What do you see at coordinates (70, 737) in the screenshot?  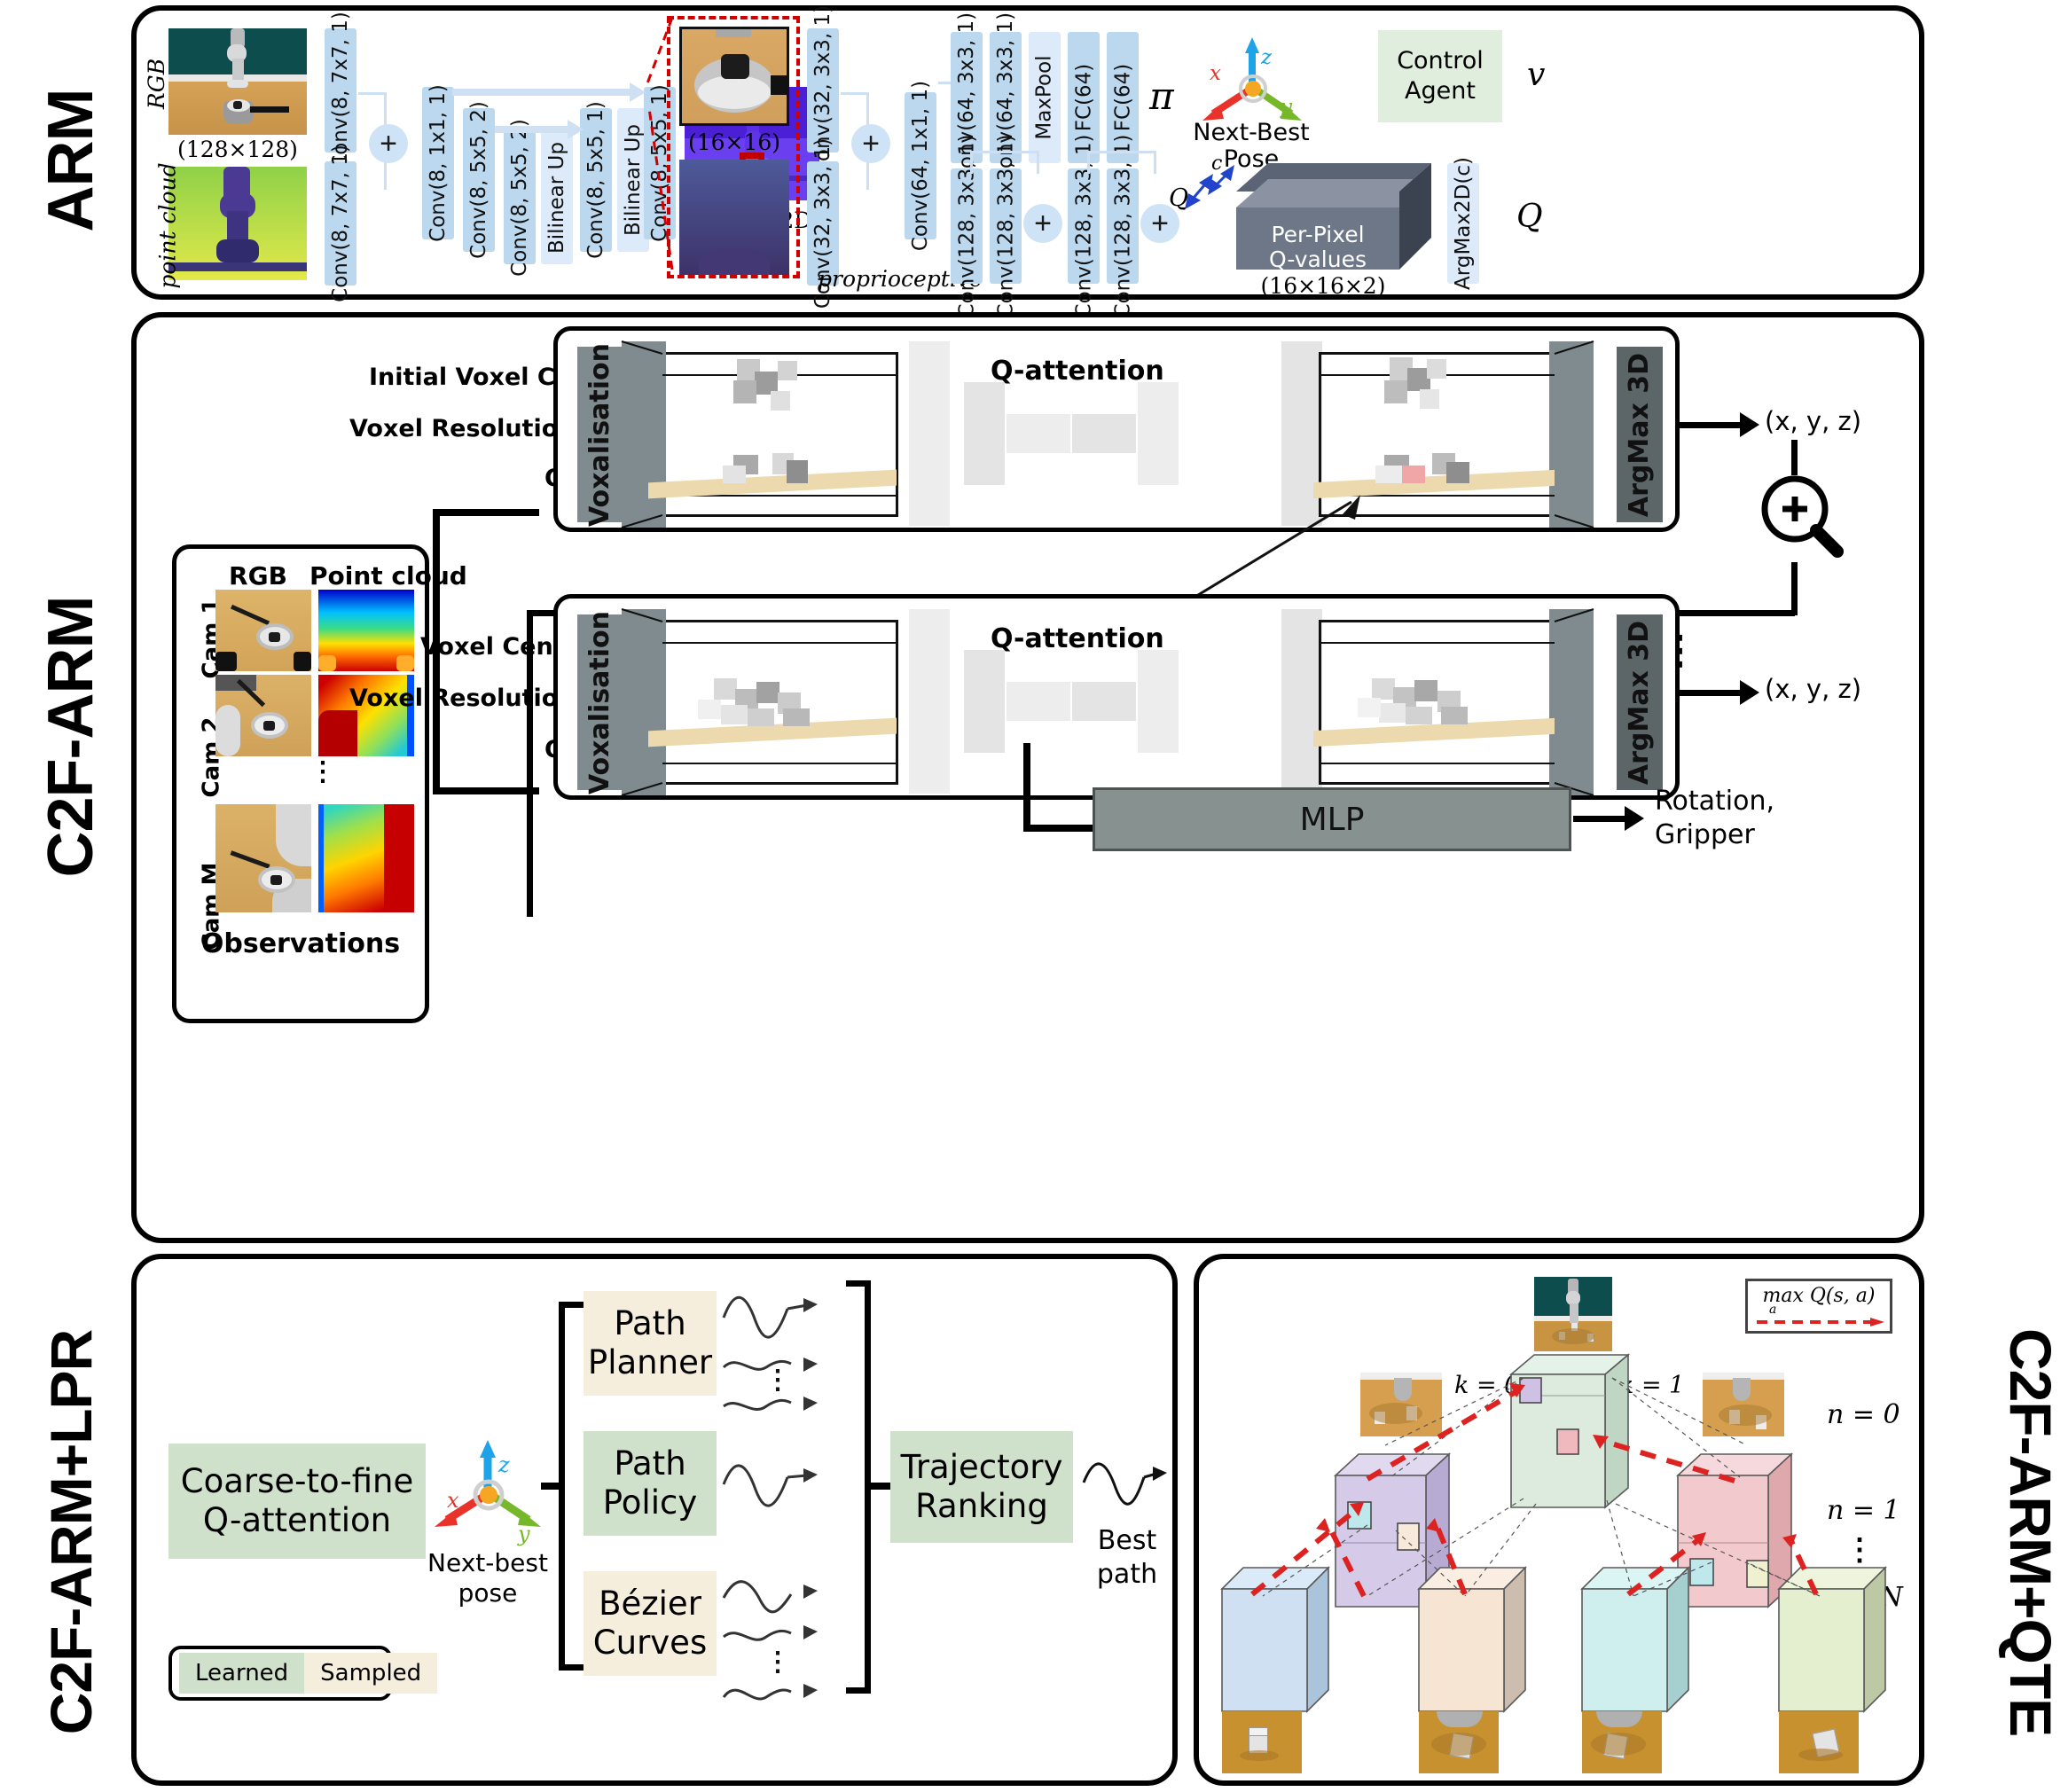 I see `panel-label-c2f-arm: C2F-ARM` at bounding box center [70, 737].